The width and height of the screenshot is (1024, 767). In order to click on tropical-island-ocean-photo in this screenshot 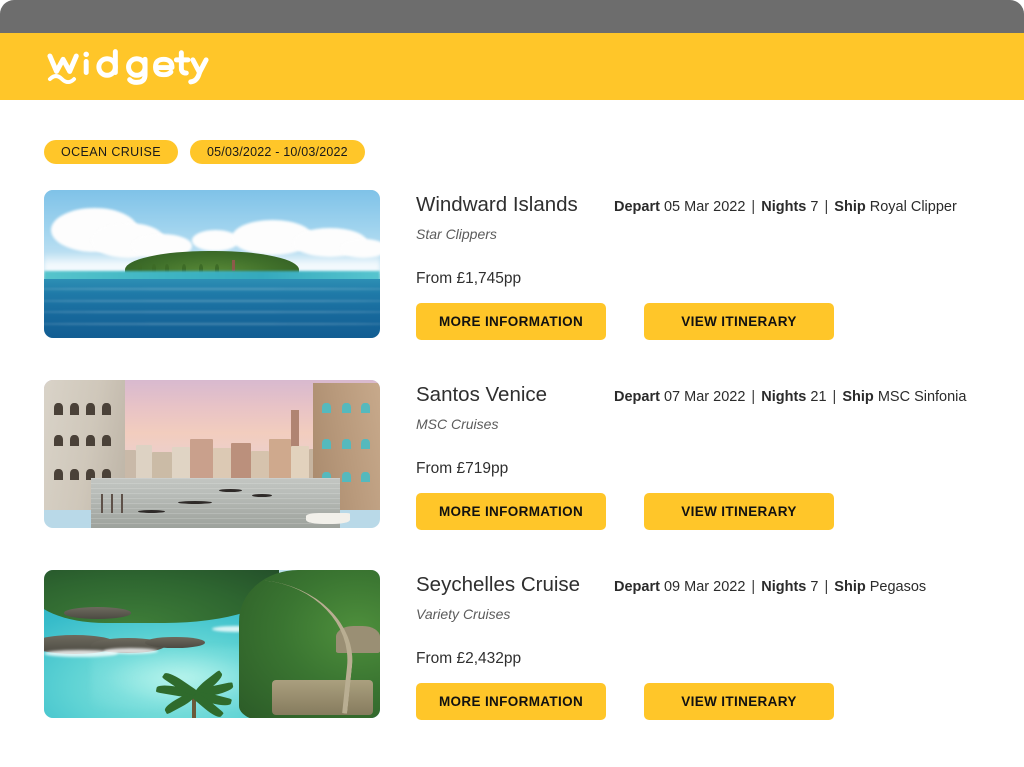, I will do `click(212, 264)`.